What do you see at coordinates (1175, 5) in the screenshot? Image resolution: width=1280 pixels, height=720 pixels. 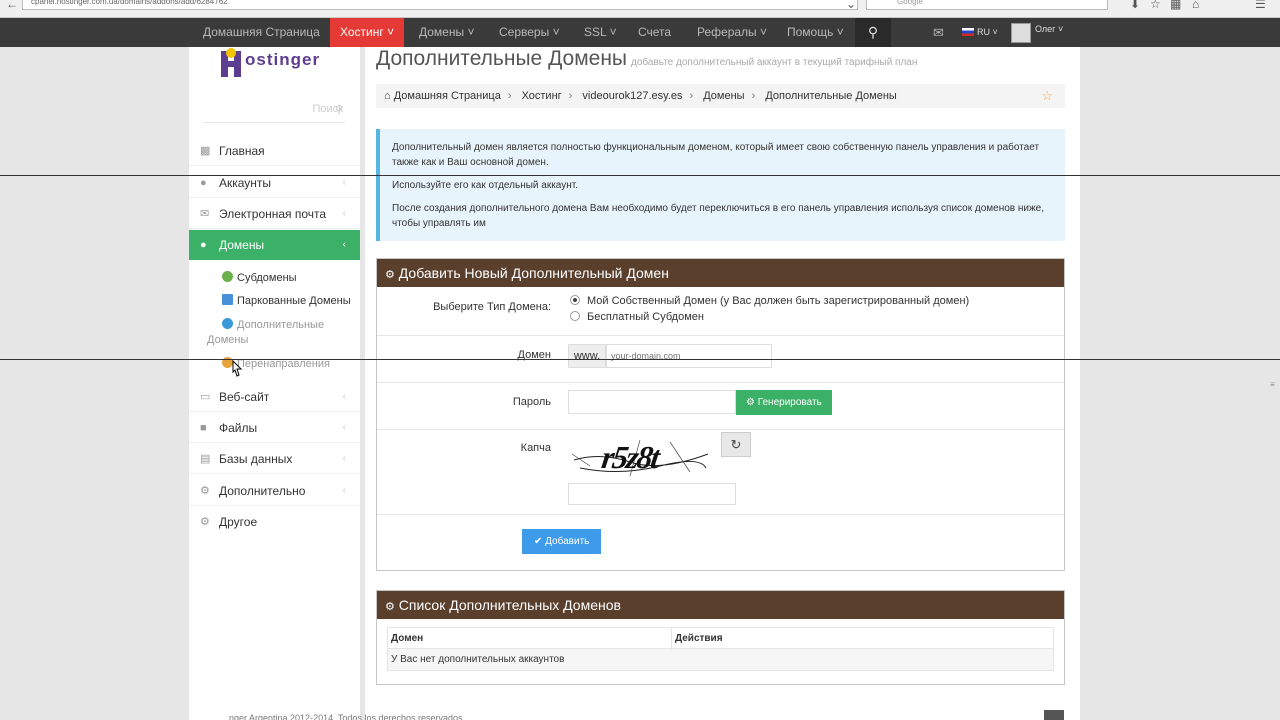 I see `bookmarks-icon: ▦` at bounding box center [1175, 5].